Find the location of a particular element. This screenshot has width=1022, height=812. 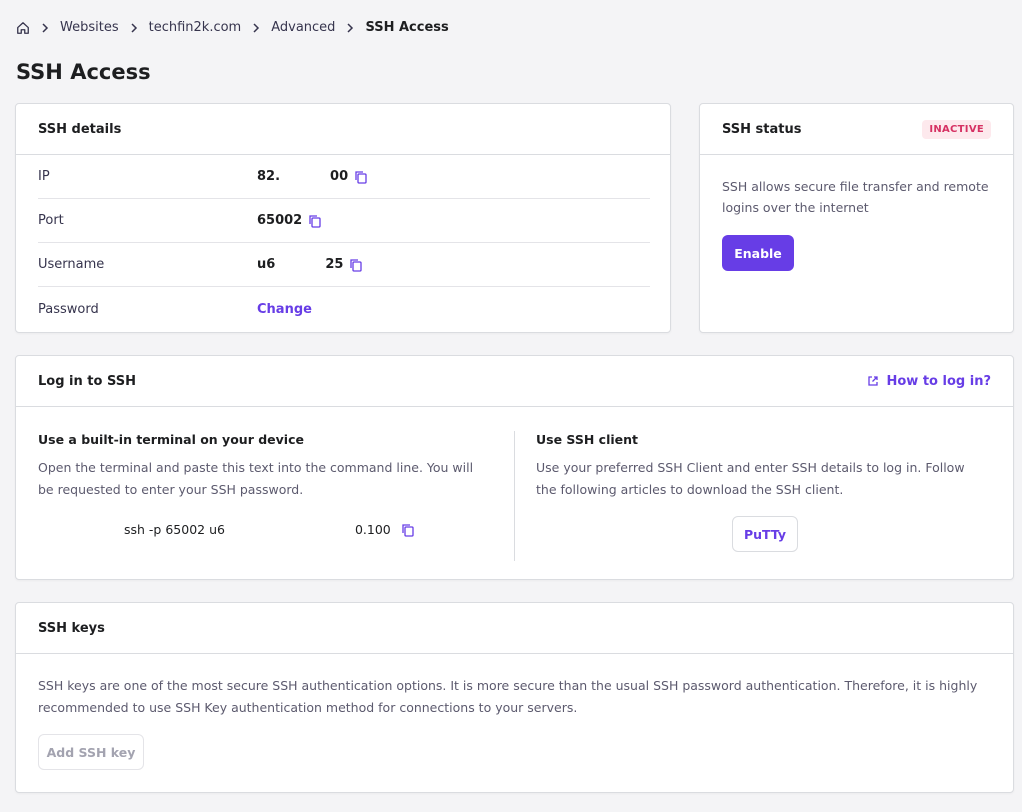

port-value: 65002 is located at coordinates (289, 220).